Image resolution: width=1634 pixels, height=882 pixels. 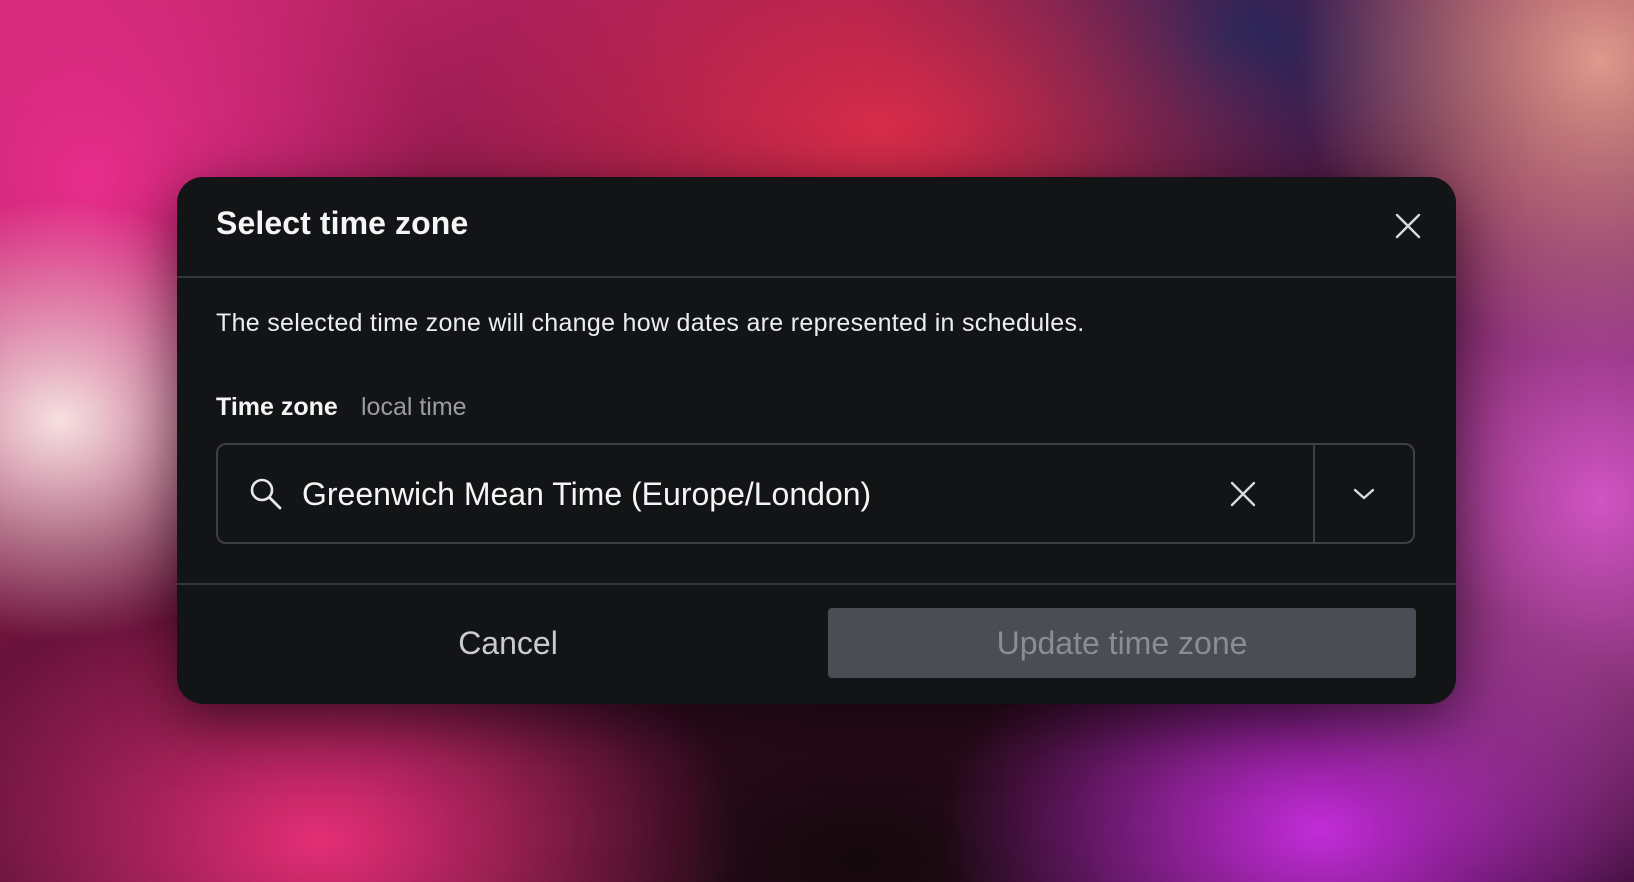 What do you see at coordinates (266, 494) in the screenshot?
I see `search-icon` at bounding box center [266, 494].